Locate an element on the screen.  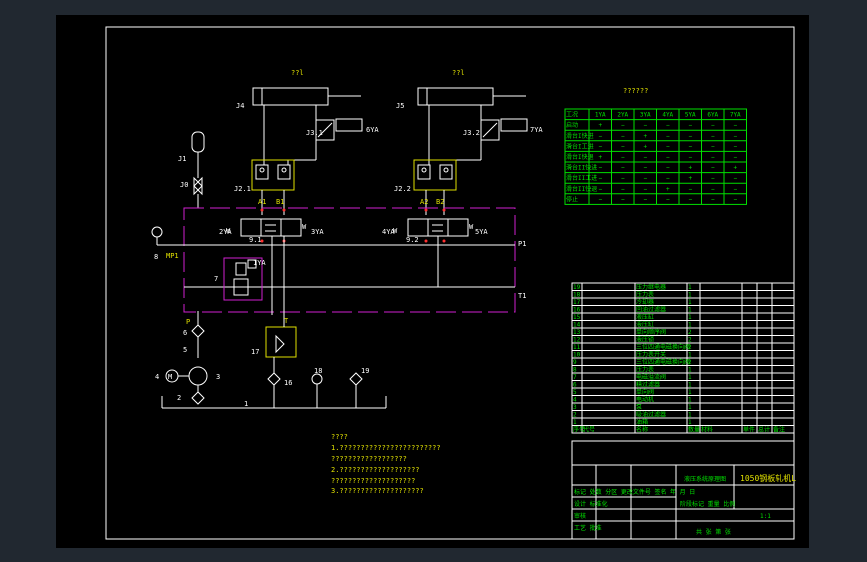
parts-list-cell: 电动机 is located at coordinates (645, 400).